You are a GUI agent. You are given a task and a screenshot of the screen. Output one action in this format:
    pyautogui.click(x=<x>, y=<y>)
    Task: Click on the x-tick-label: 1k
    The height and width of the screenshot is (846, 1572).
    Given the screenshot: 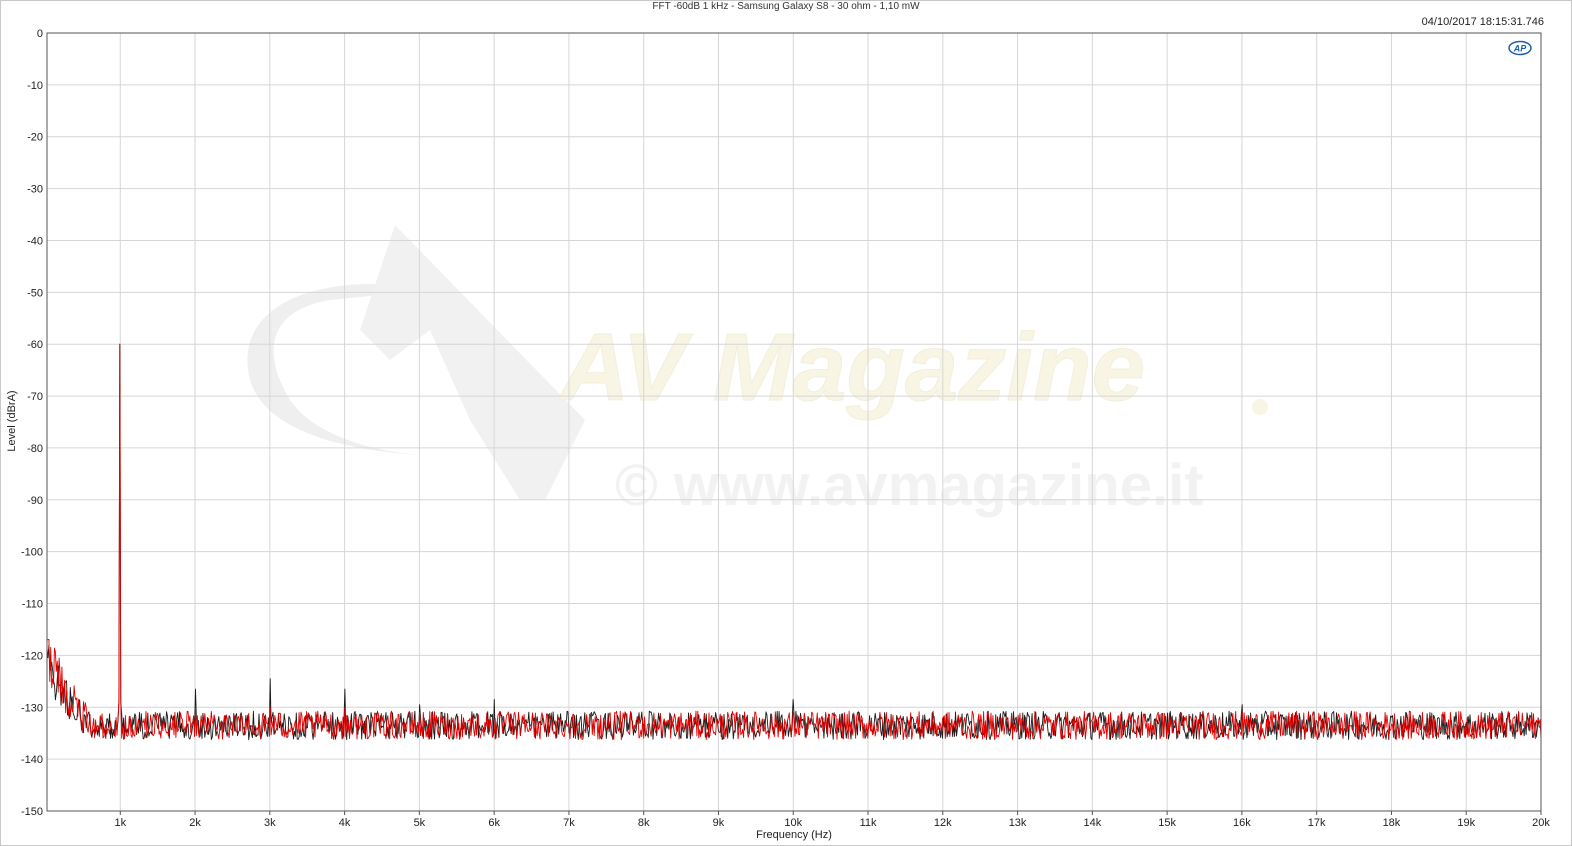 What is the action you would take?
    pyautogui.click(x=120, y=823)
    